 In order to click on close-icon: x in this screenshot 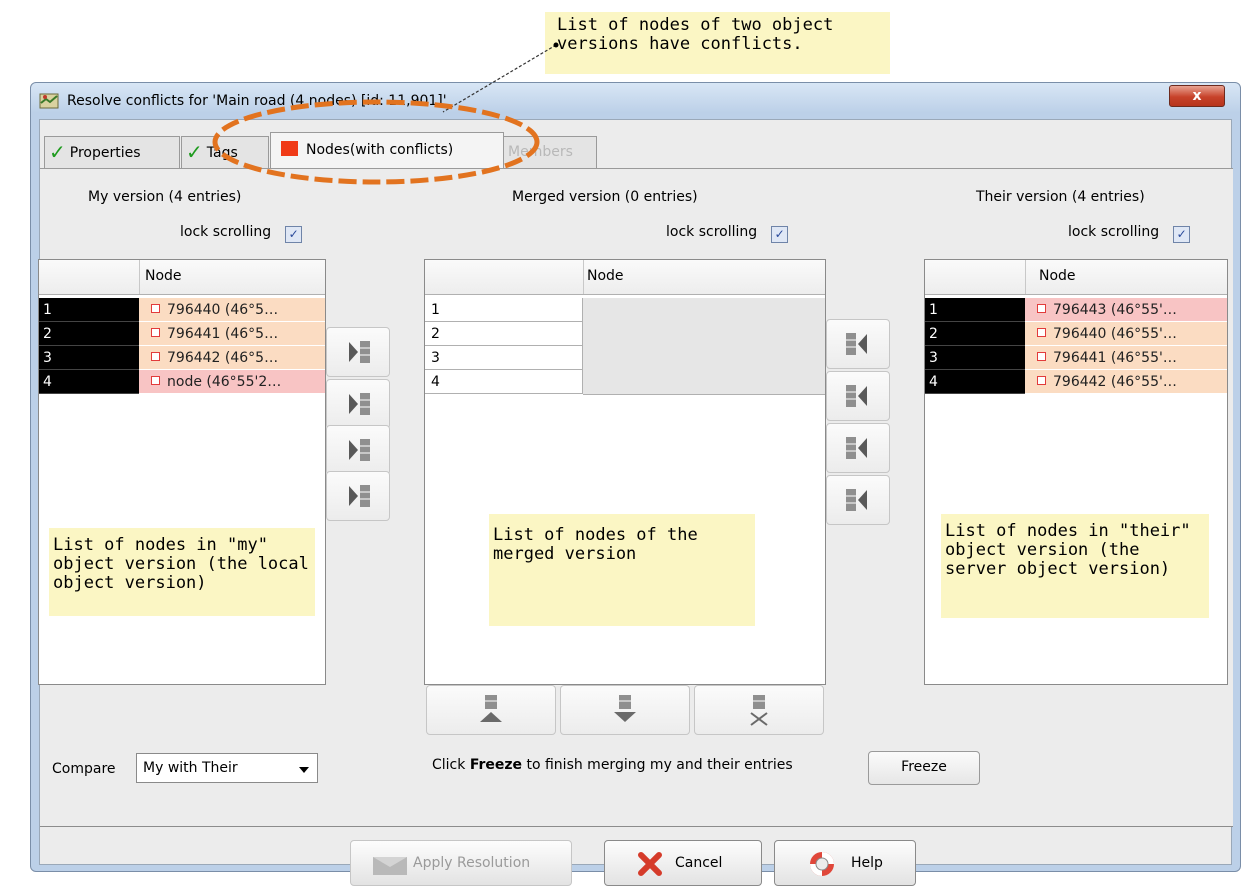, I will do `click(1197, 96)`.